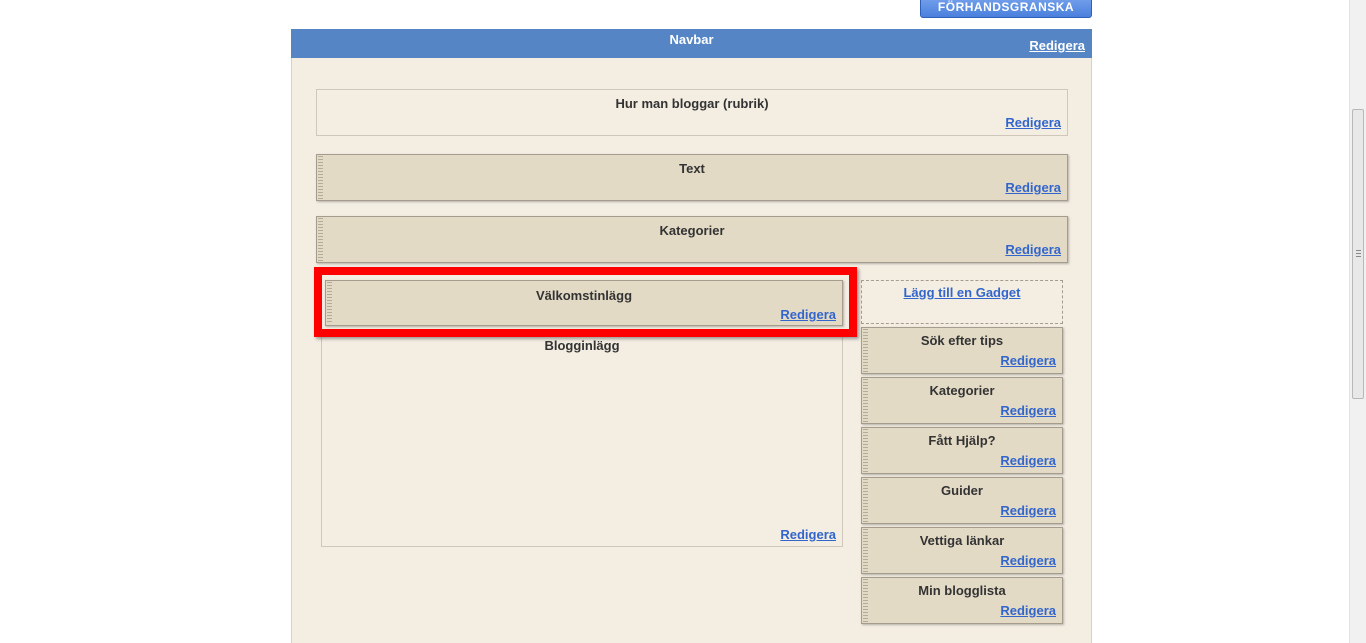 The image size is (1366, 643). Describe the element at coordinates (691, 39) in the screenshot. I see `navbar-title: Navbar` at that location.